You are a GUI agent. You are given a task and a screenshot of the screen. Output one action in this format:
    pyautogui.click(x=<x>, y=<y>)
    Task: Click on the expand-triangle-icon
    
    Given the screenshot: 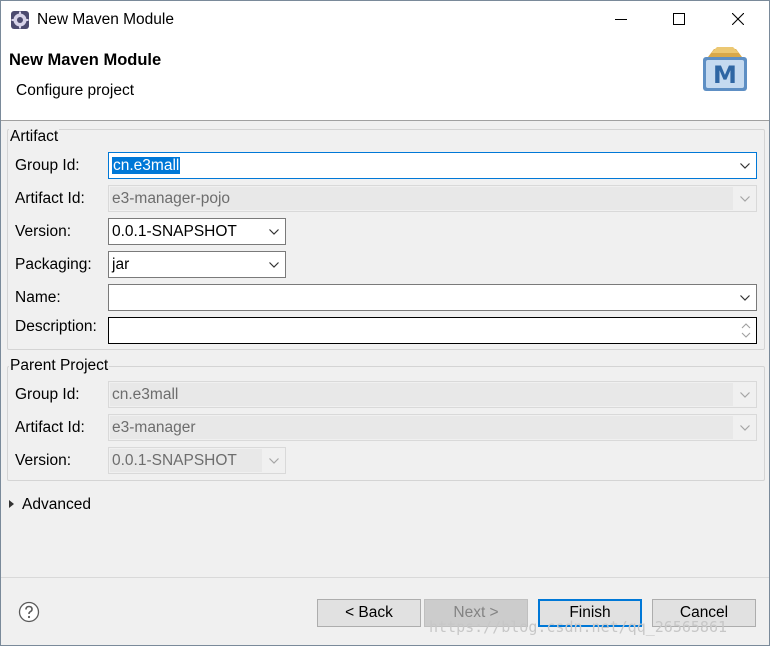 What is the action you would take?
    pyautogui.click(x=11, y=504)
    